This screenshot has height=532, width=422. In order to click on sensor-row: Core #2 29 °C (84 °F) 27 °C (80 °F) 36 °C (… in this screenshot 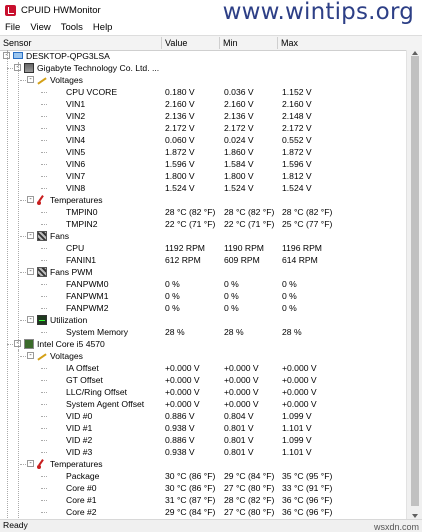, I will do `click(203, 512)`.